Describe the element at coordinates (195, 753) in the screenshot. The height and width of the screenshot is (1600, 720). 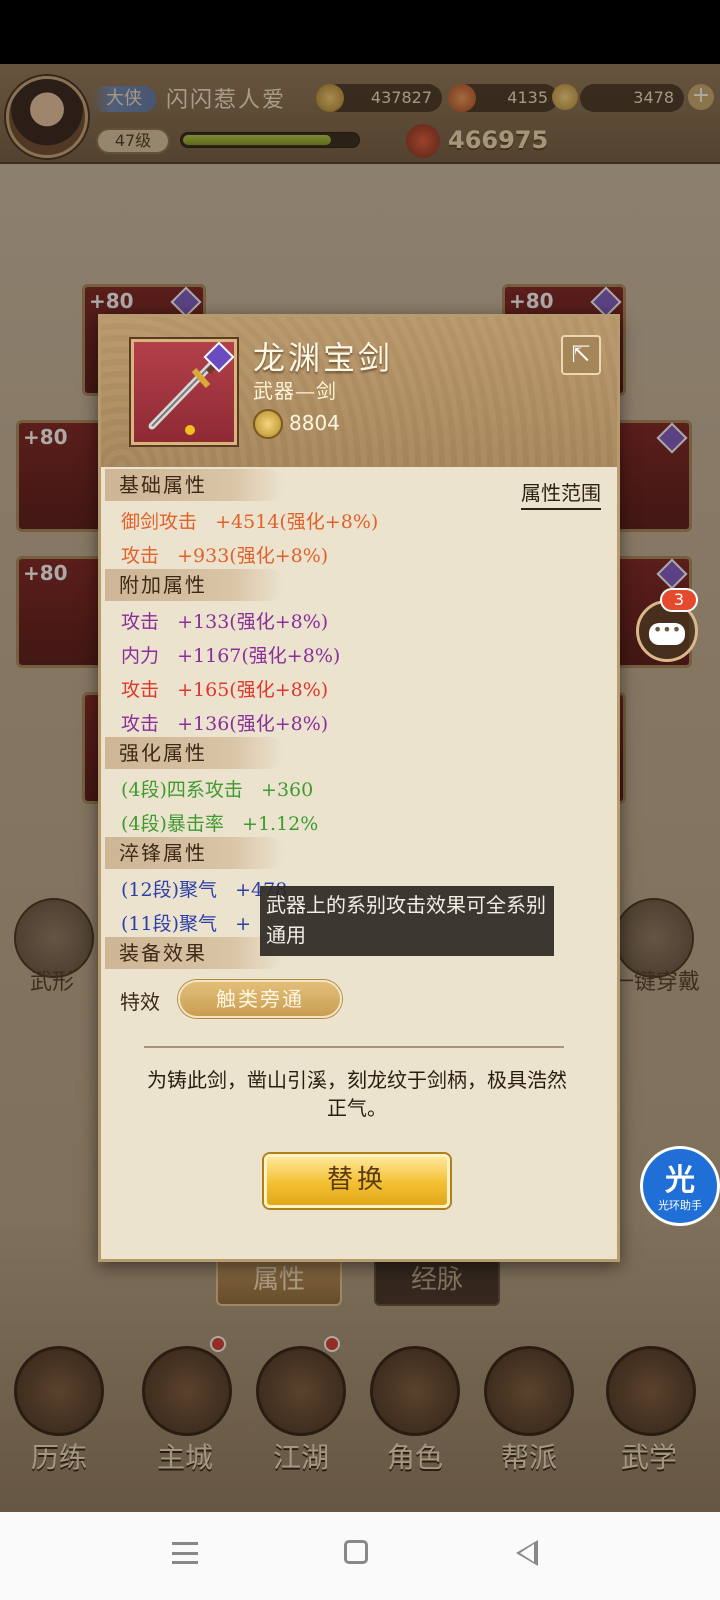
I see `section-enhance: 强化属性` at that location.